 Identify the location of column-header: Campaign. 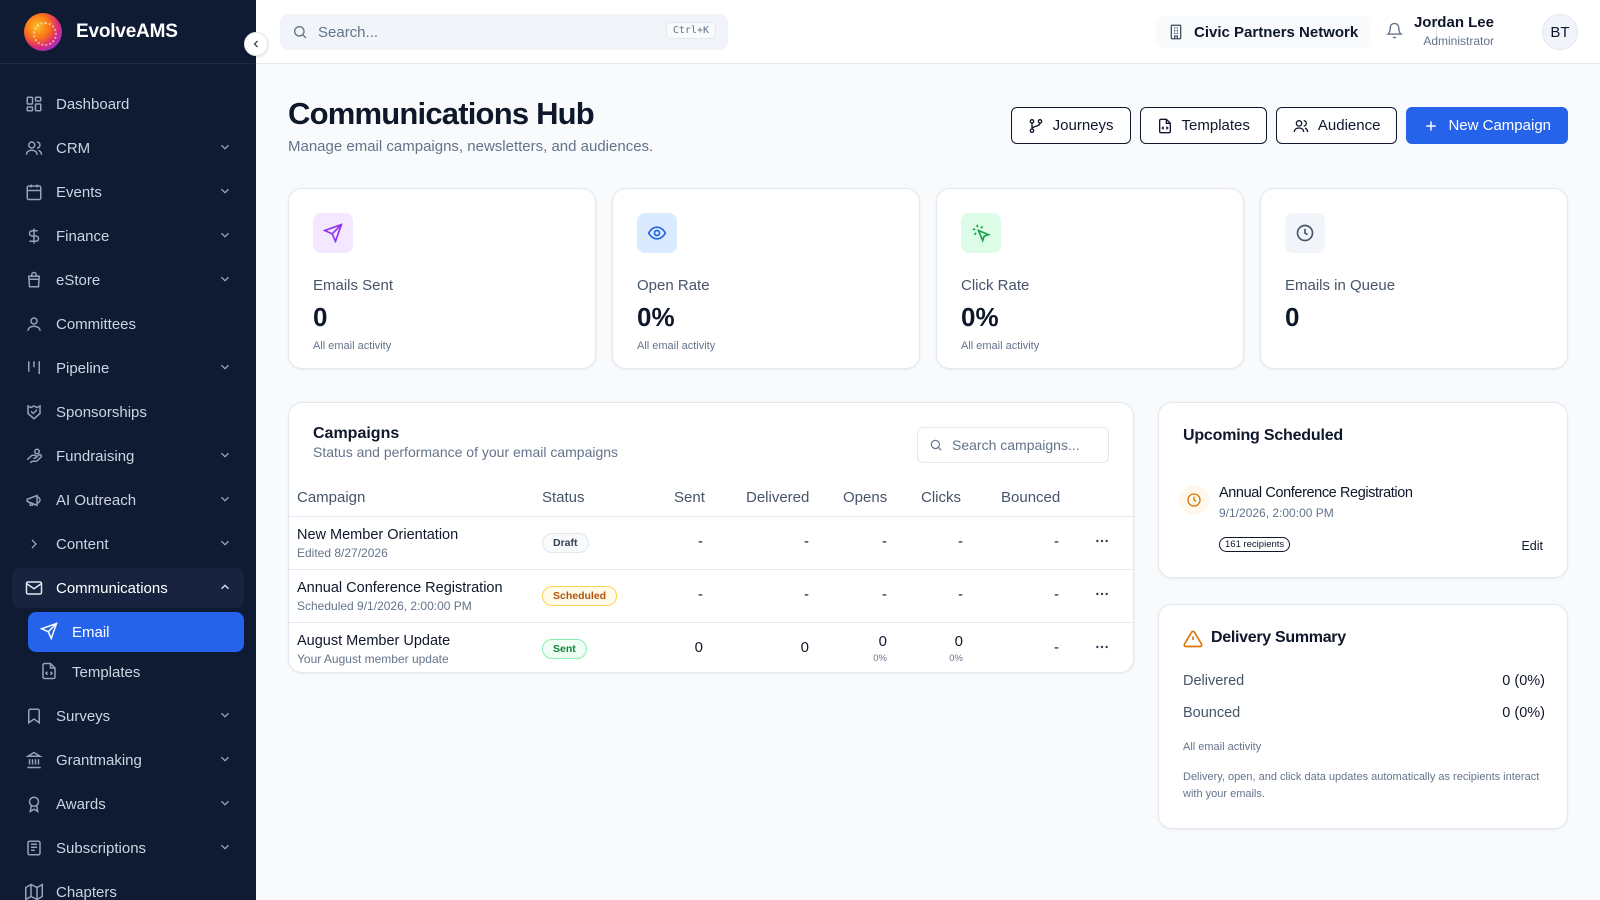
(331, 497).